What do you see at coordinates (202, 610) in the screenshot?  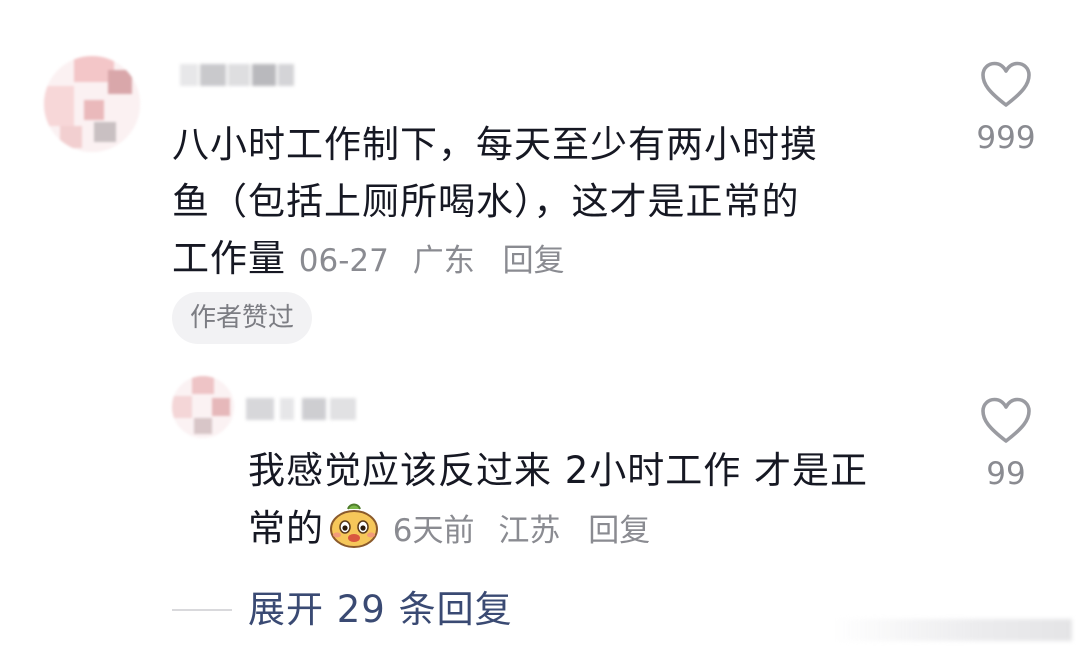 I see `expand-divider` at bounding box center [202, 610].